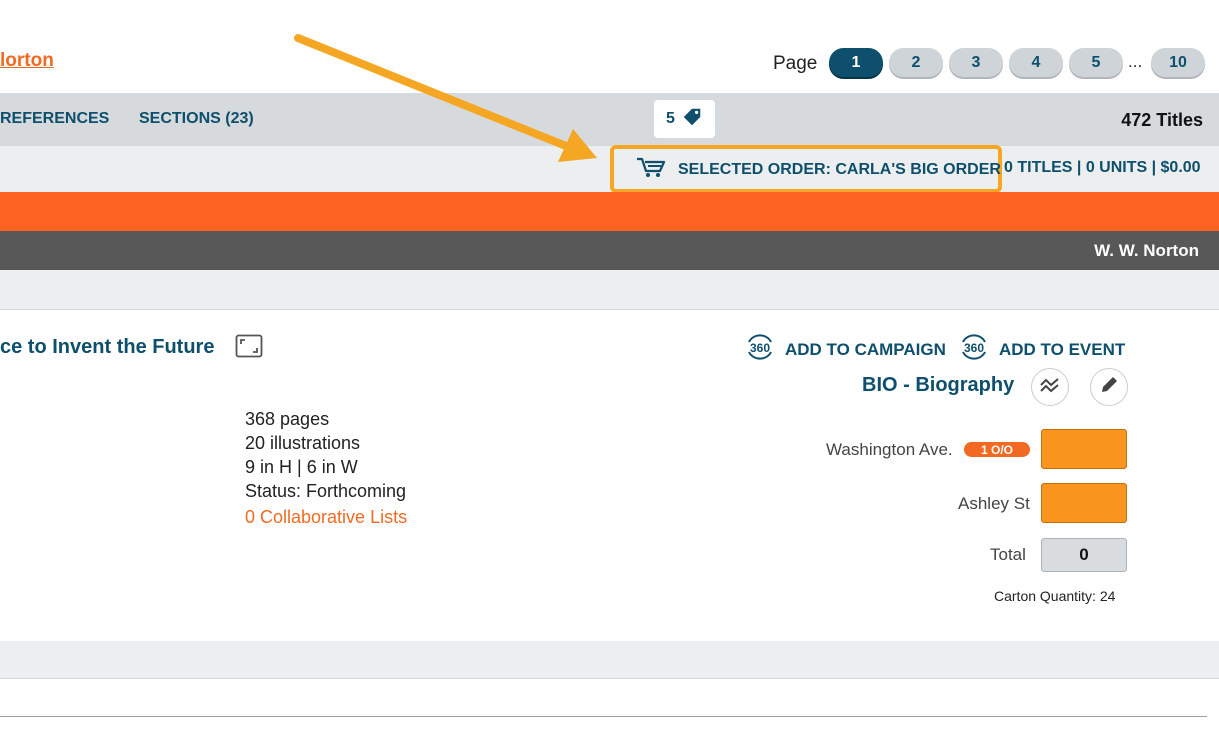  What do you see at coordinates (1084, 449) in the screenshot?
I see `quantity-input-washington` at bounding box center [1084, 449].